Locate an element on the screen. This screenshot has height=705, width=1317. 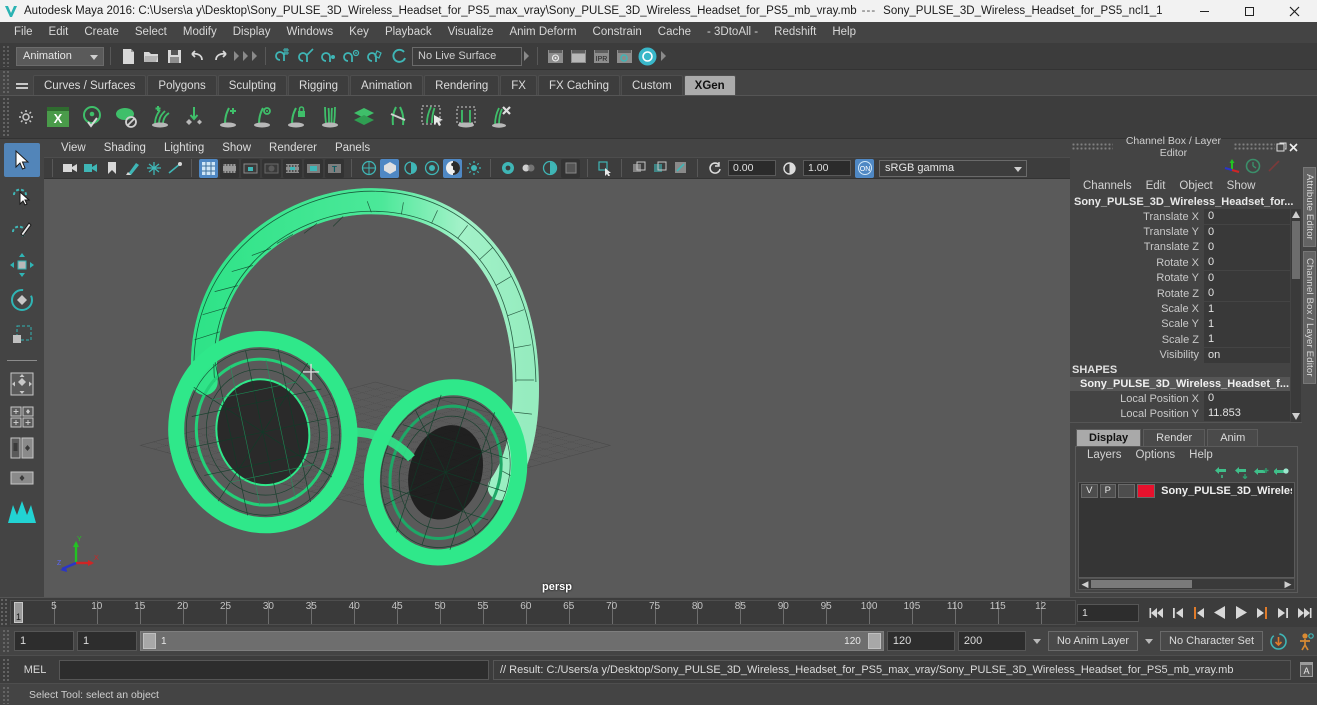
channel-row-local-position-x: Local Position X 0 is located at coordinates (1180, 399).